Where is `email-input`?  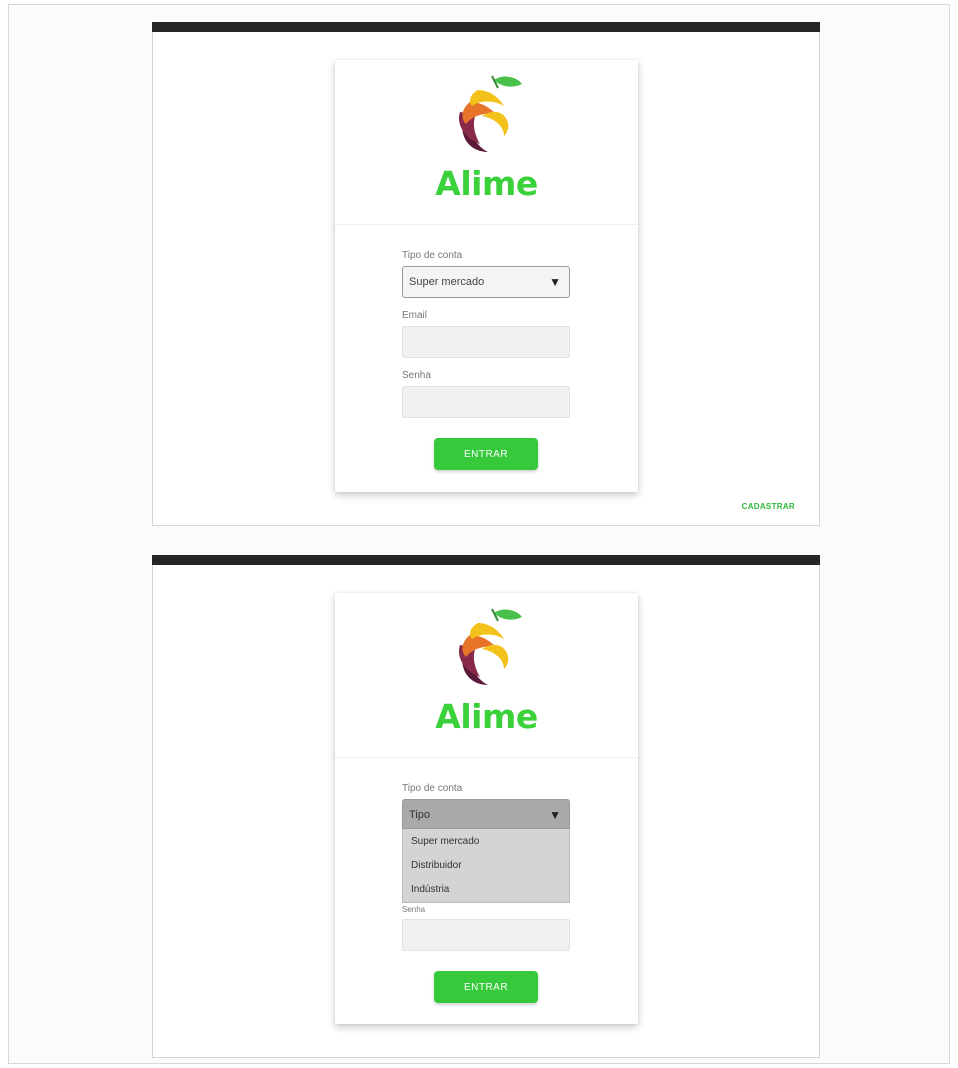
email-input is located at coordinates (486, 342).